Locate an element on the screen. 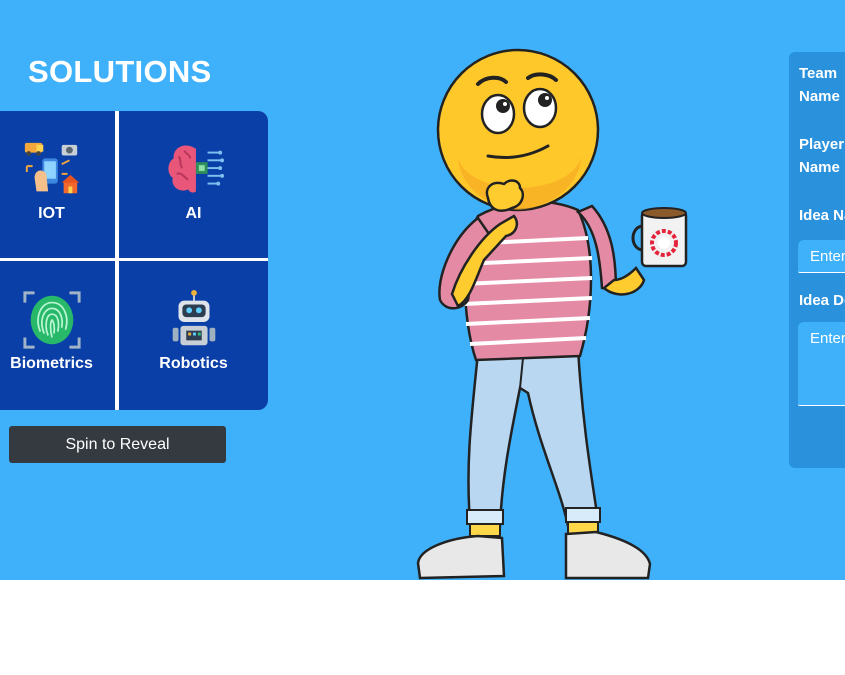 This screenshot has height=675, width=845. spin-to-reveal-button: Spin to Reveal is located at coordinates (117, 444).